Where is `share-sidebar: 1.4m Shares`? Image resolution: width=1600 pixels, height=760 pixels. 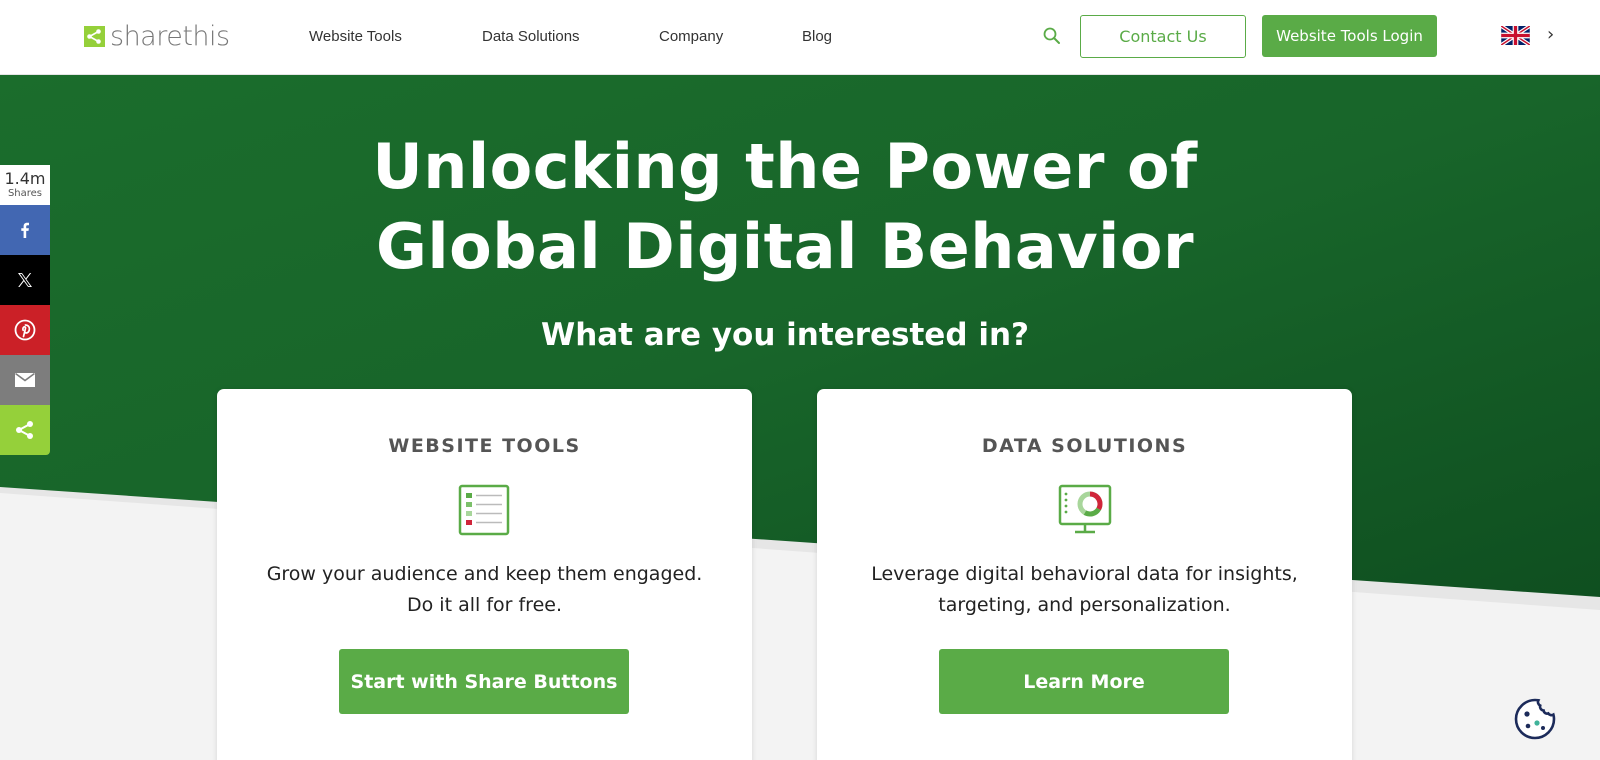
share-sidebar: 1.4m Shares is located at coordinates (25, 310).